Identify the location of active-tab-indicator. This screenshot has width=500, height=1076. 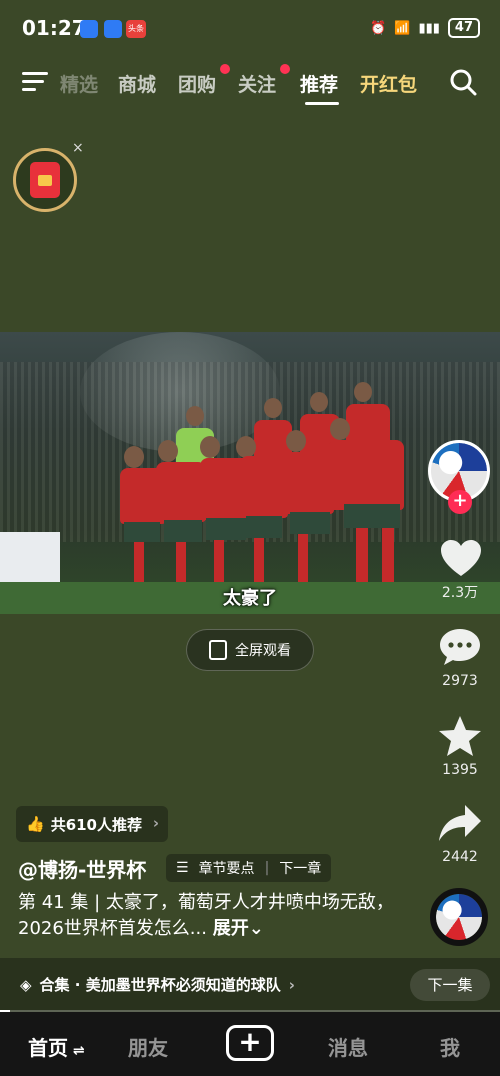
(322, 103).